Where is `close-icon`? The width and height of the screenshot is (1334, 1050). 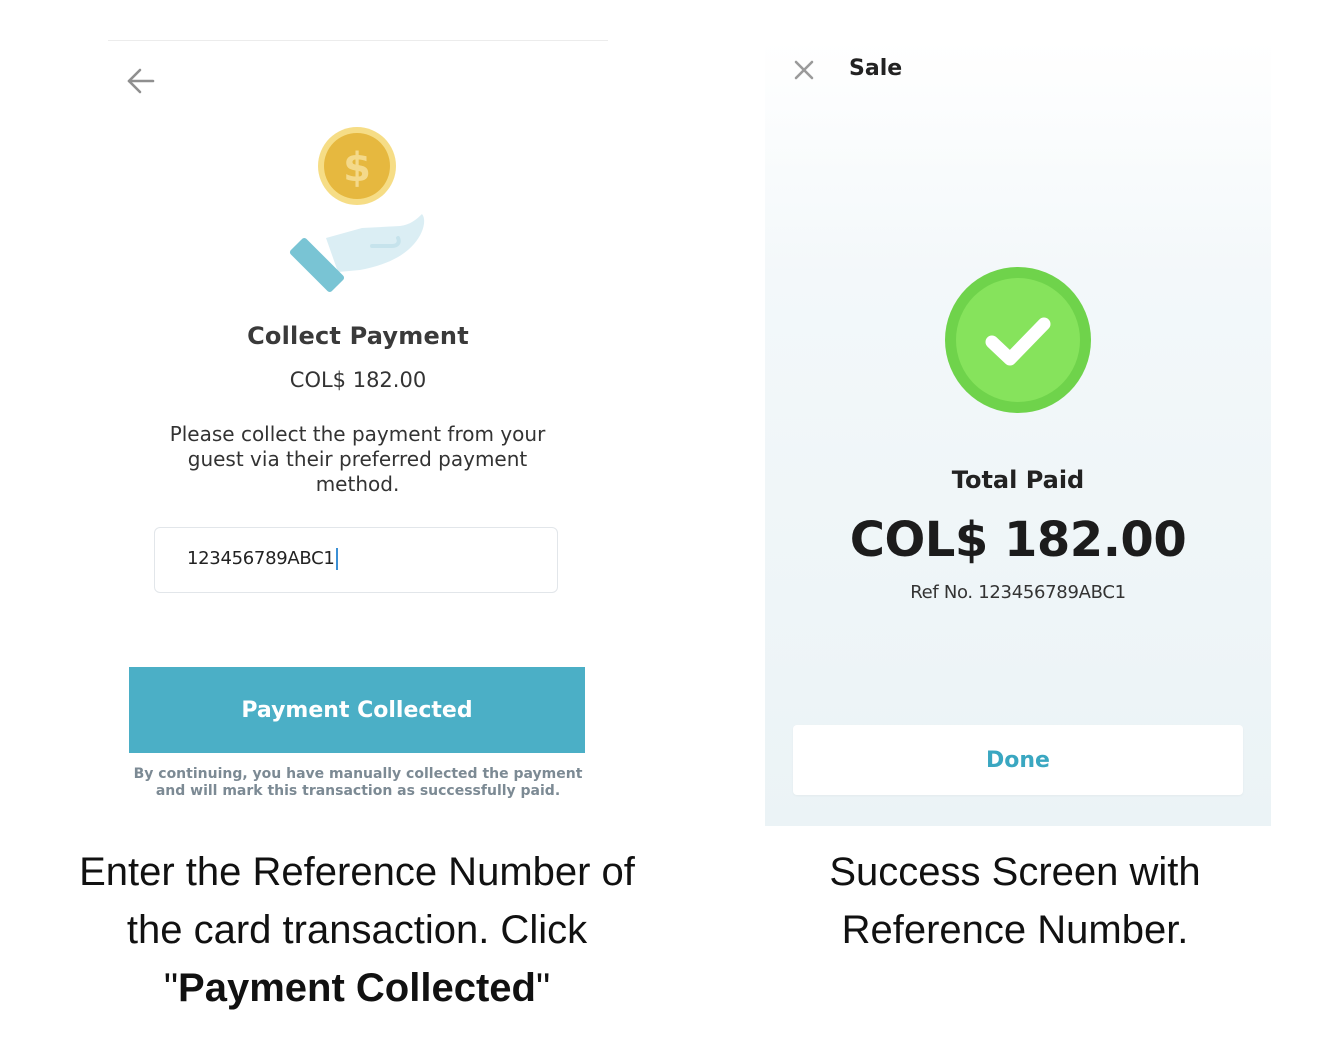 close-icon is located at coordinates (804, 70).